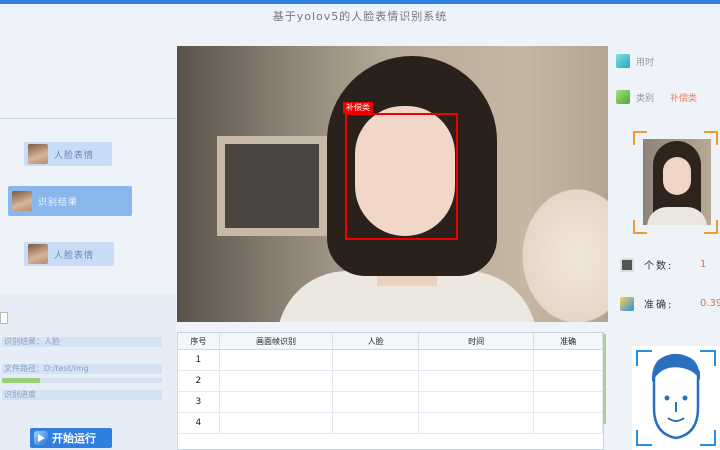 This screenshot has width=720, height=450. I want to click on table-row: 2, so click(390, 381).